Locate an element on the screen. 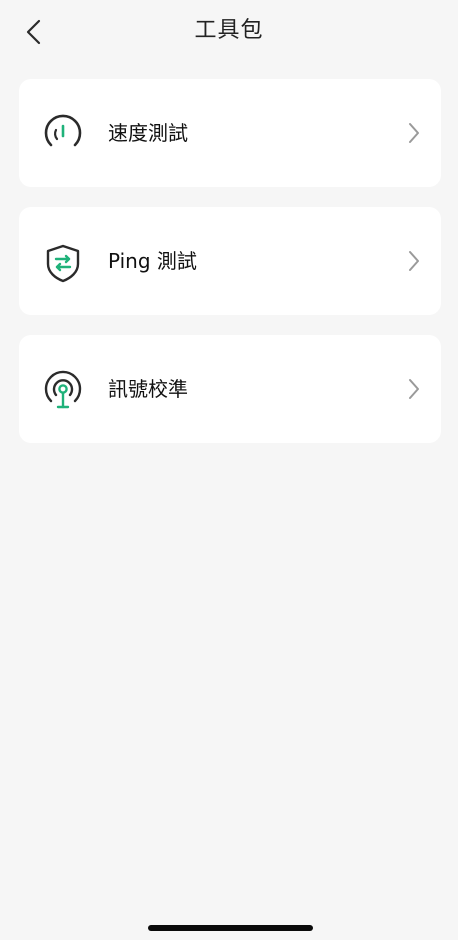  page-title: 工具包 is located at coordinates (229, 30).